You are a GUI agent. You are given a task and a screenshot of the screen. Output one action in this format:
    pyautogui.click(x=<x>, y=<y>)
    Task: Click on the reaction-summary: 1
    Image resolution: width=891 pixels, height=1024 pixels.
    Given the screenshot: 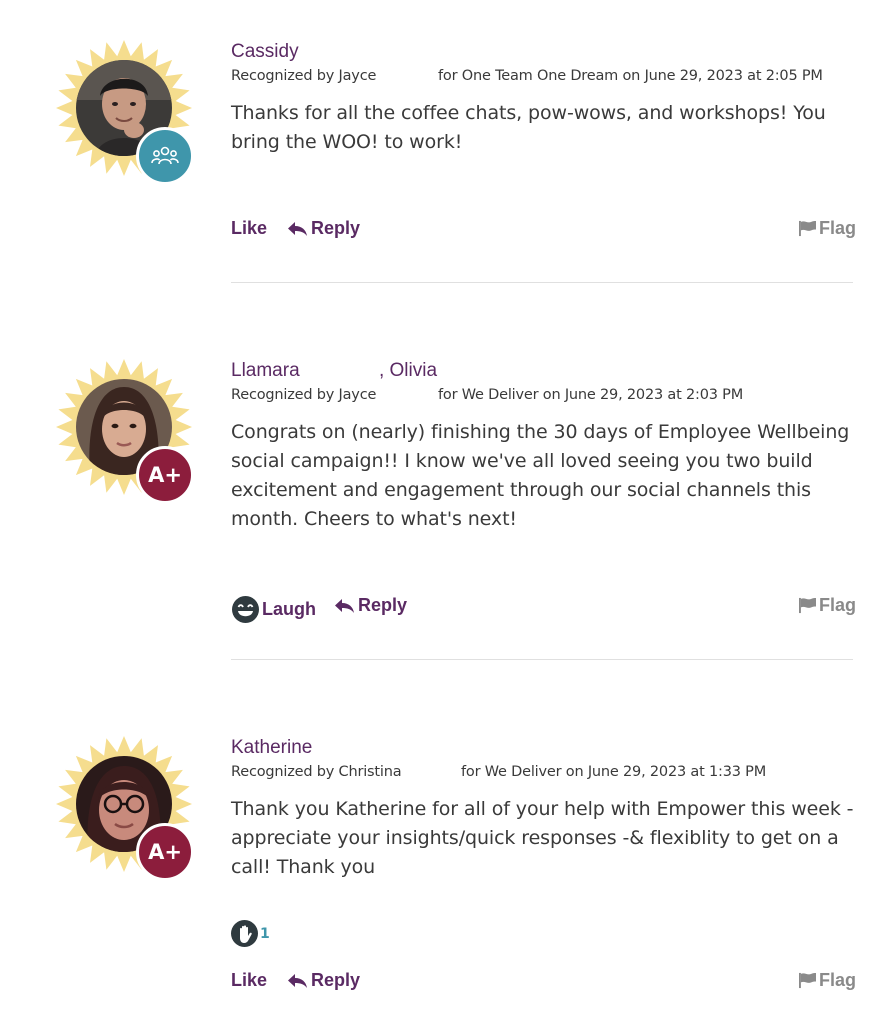 What is the action you would take?
    pyautogui.click(x=250, y=933)
    